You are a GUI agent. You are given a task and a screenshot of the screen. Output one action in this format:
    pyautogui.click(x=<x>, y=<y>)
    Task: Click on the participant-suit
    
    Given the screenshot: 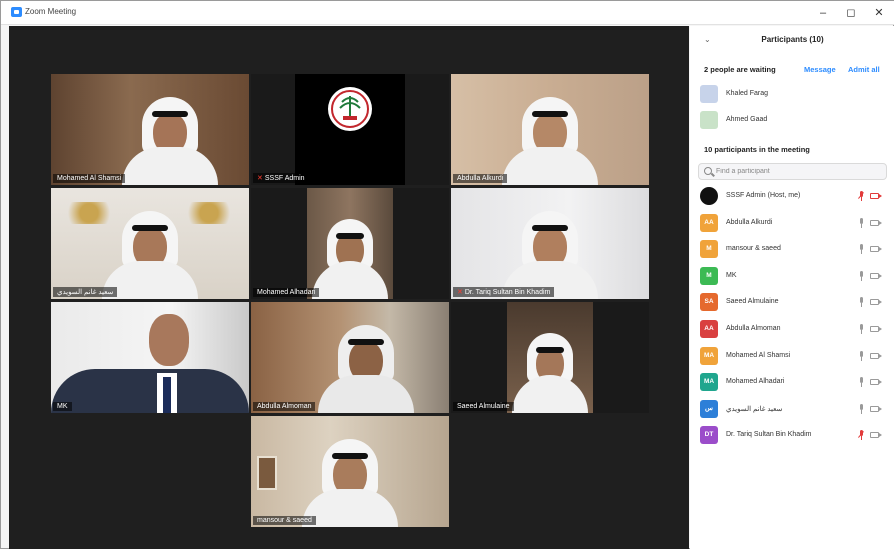 What is the action you would take?
    pyautogui.click(x=150, y=391)
    